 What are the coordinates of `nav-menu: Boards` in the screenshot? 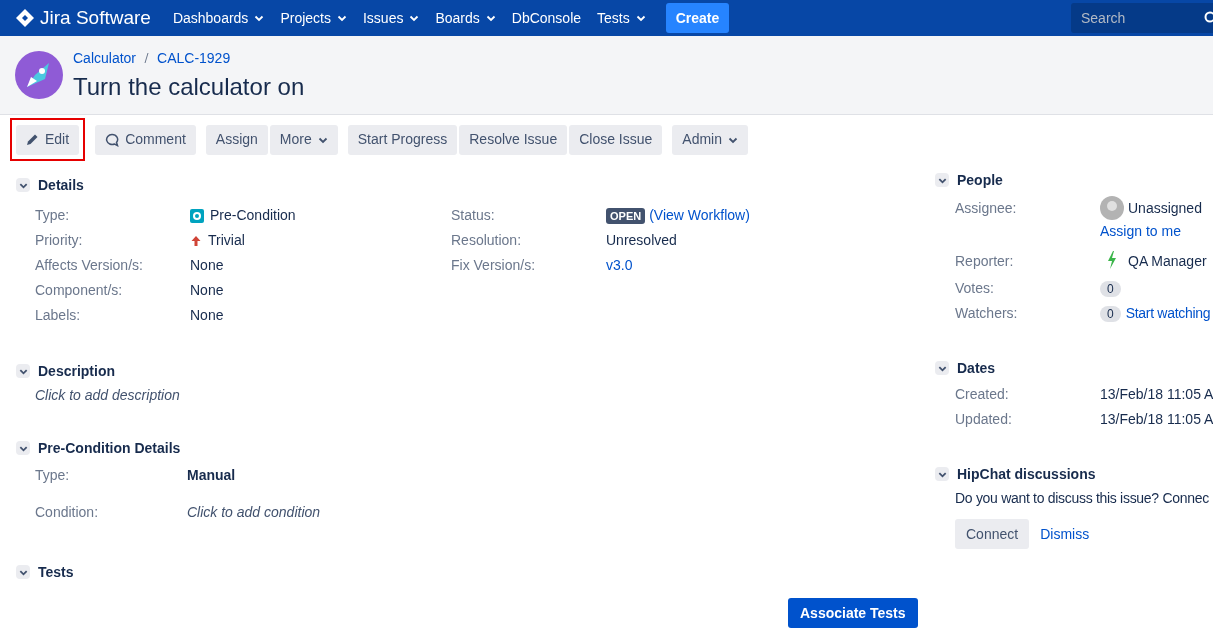 It's located at (465, 18).